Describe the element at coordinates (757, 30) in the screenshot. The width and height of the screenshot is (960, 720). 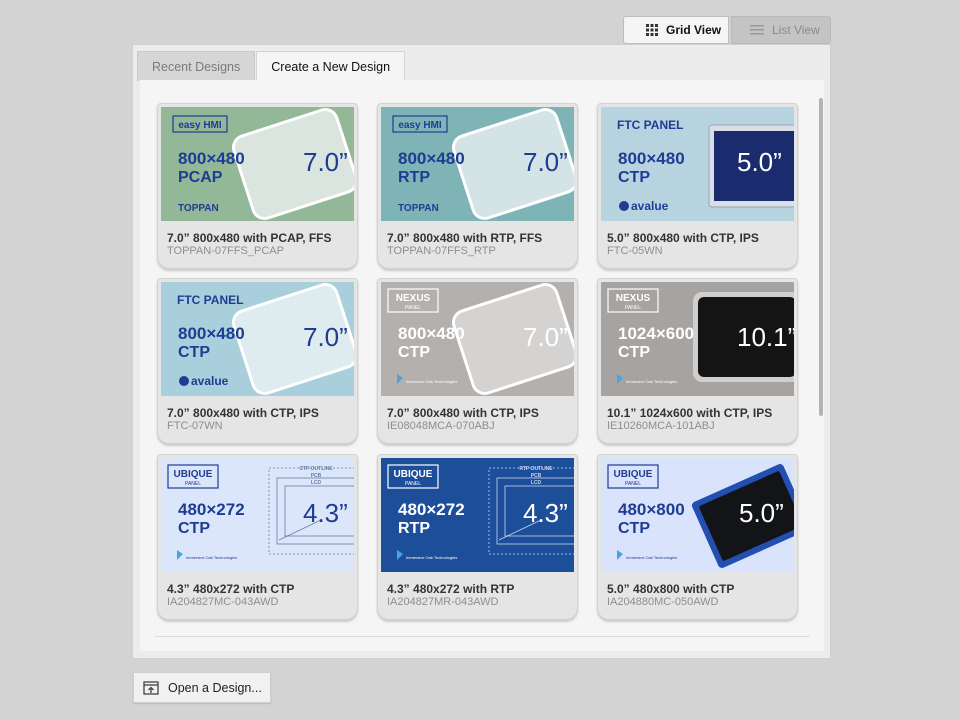
I see `list-icon` at that location.